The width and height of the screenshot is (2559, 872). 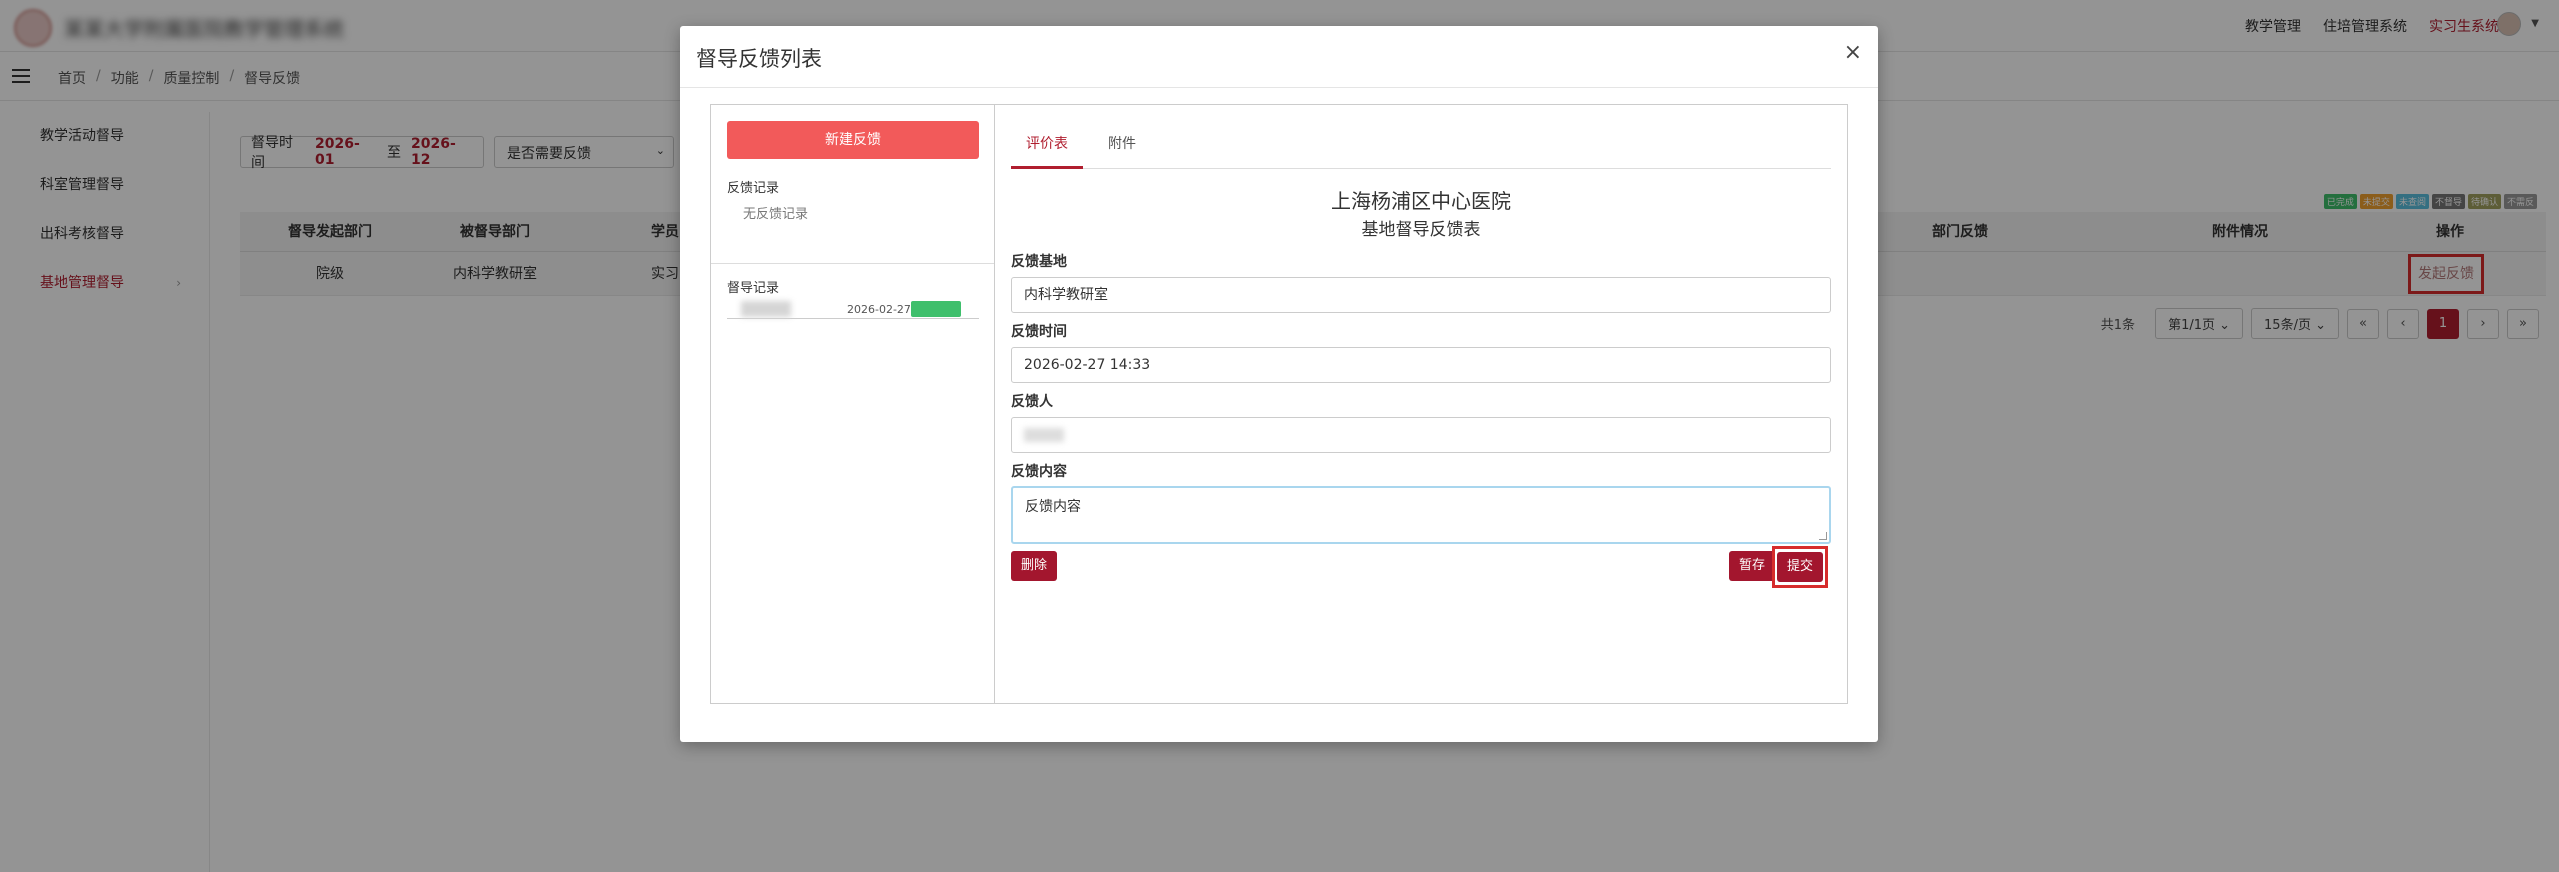 I want to click on base-field: 内科学教研室, so click(x=1421, y=295).